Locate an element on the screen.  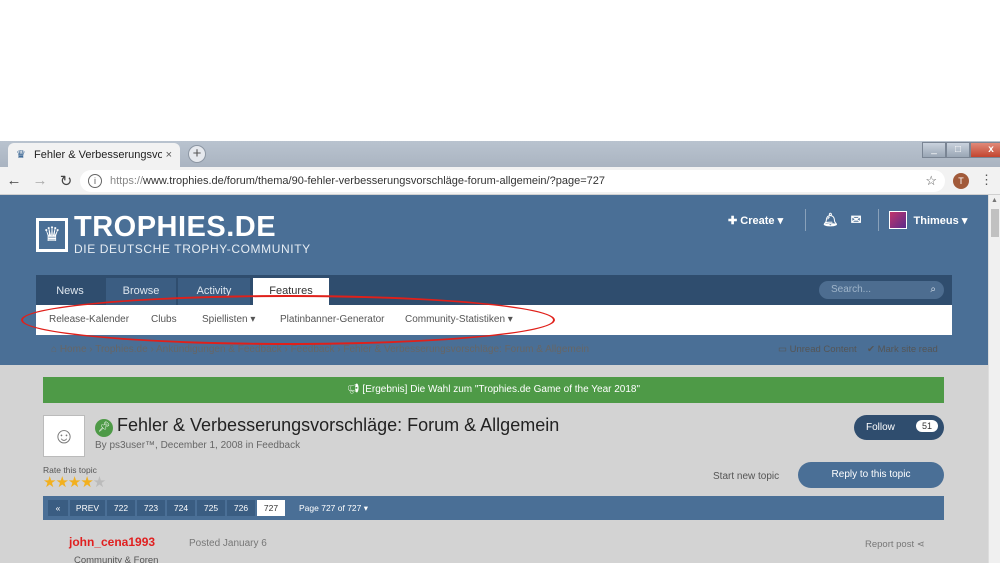
tab-news: News is located at coordinates (70, 291).